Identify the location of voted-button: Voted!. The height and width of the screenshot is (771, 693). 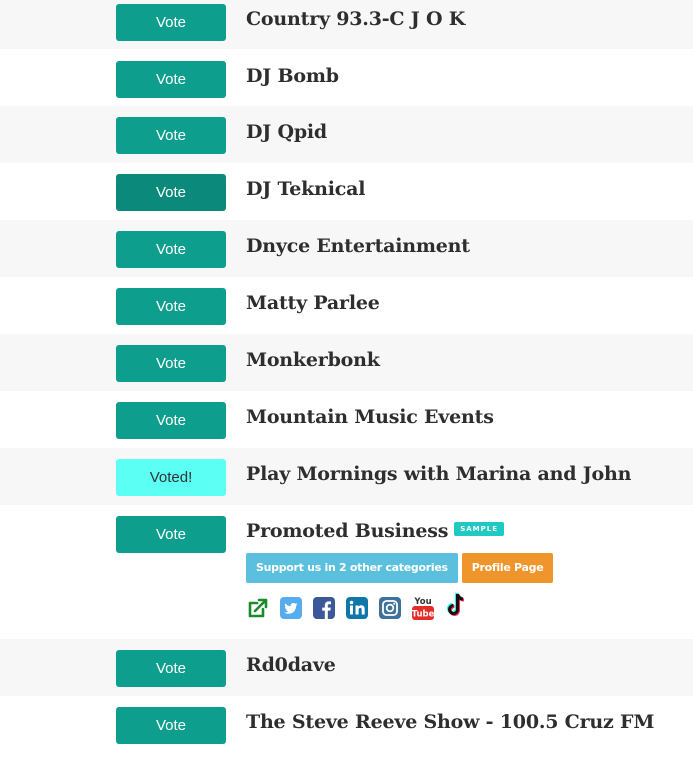
(171, 477).